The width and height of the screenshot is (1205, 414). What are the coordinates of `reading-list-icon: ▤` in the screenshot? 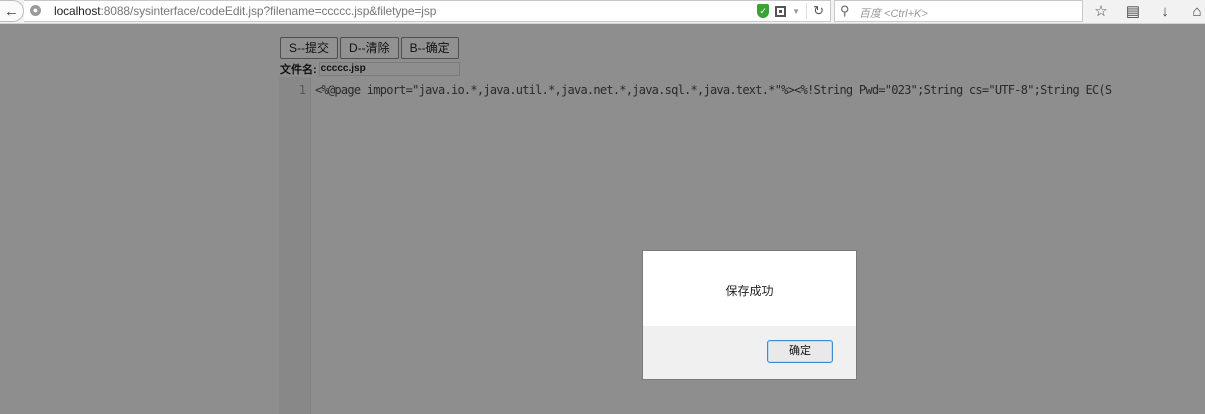 It's located at (1133, 11).